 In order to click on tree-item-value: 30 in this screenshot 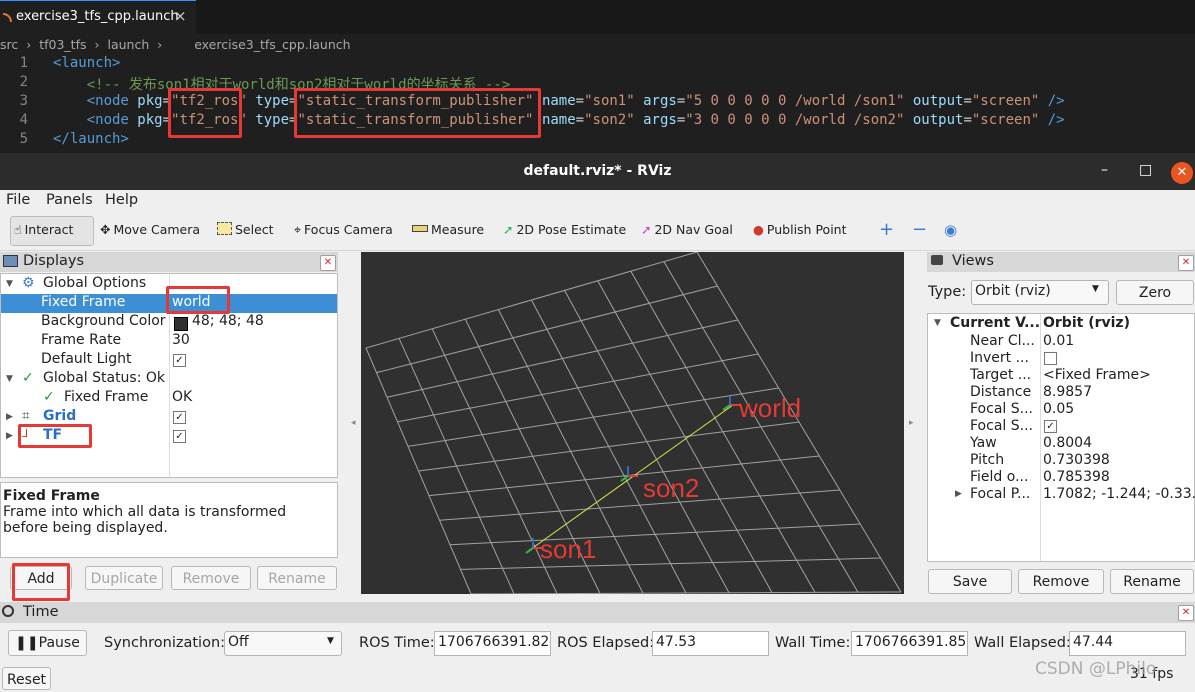, I will do `click(181, 340)`.